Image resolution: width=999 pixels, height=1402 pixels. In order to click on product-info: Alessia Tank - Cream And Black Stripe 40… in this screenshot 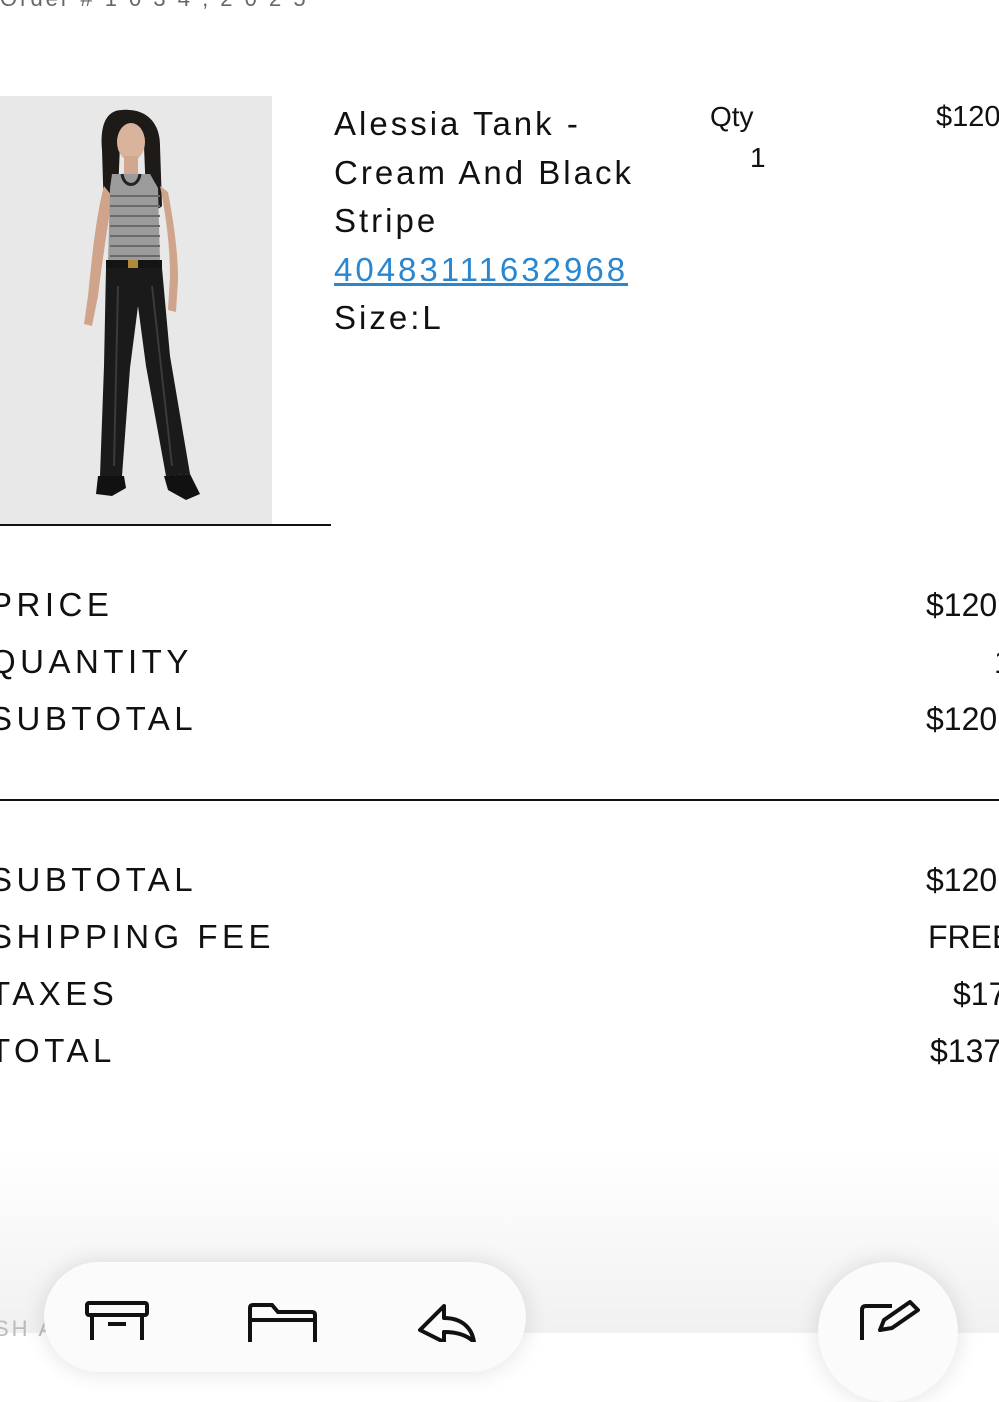, I will do `click(514, 221)`.